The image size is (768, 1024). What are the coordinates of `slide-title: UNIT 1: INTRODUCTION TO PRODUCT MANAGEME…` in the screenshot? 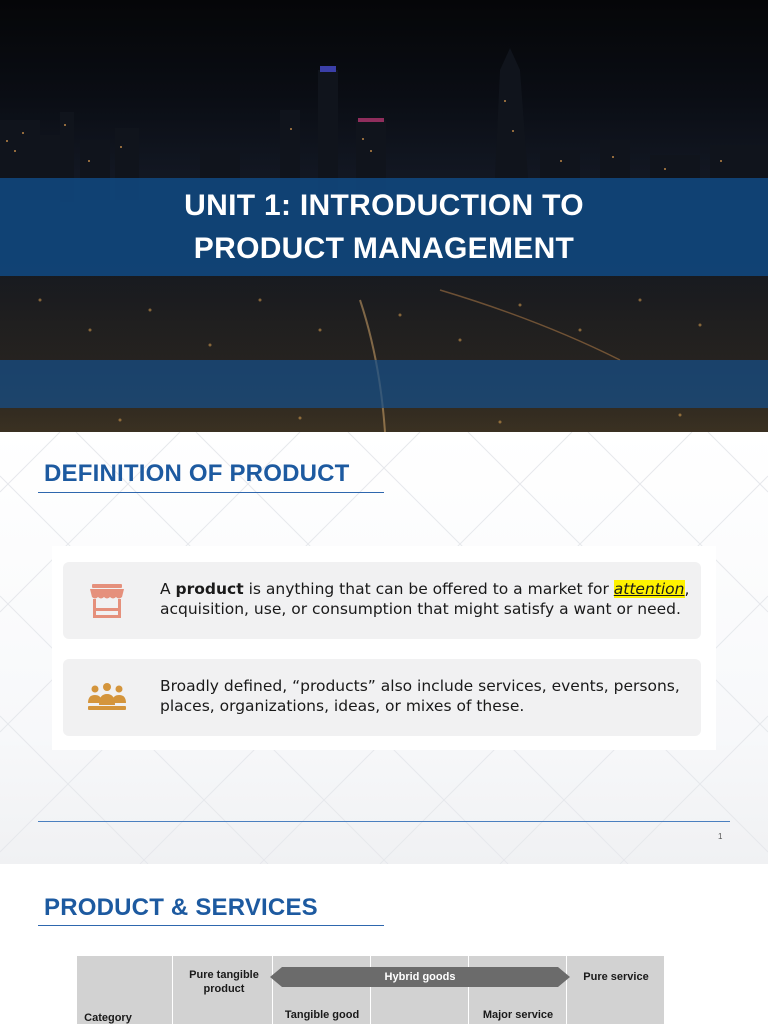 It's located at (384, 227).